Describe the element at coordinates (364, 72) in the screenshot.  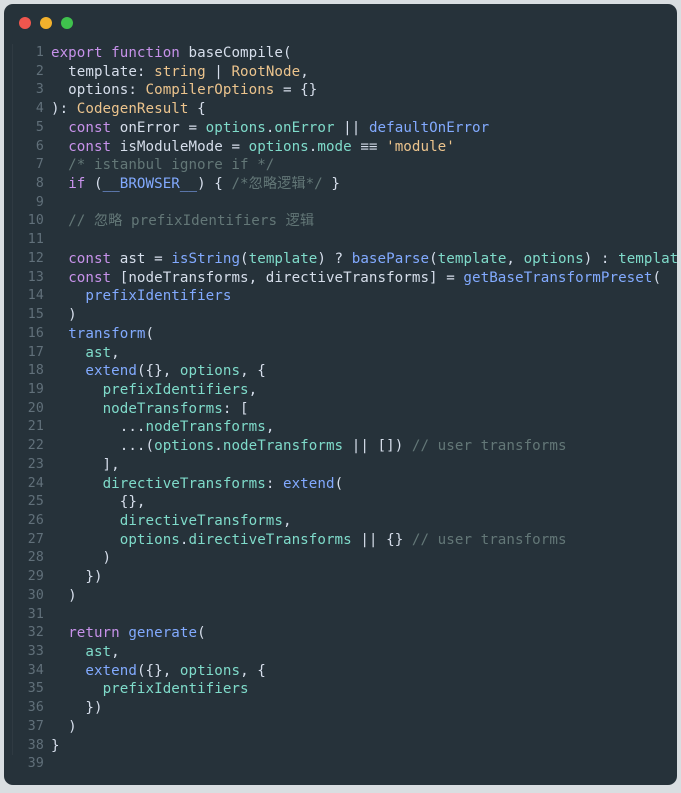
I see `code-line-content: template: string | RootNode,` at that location.